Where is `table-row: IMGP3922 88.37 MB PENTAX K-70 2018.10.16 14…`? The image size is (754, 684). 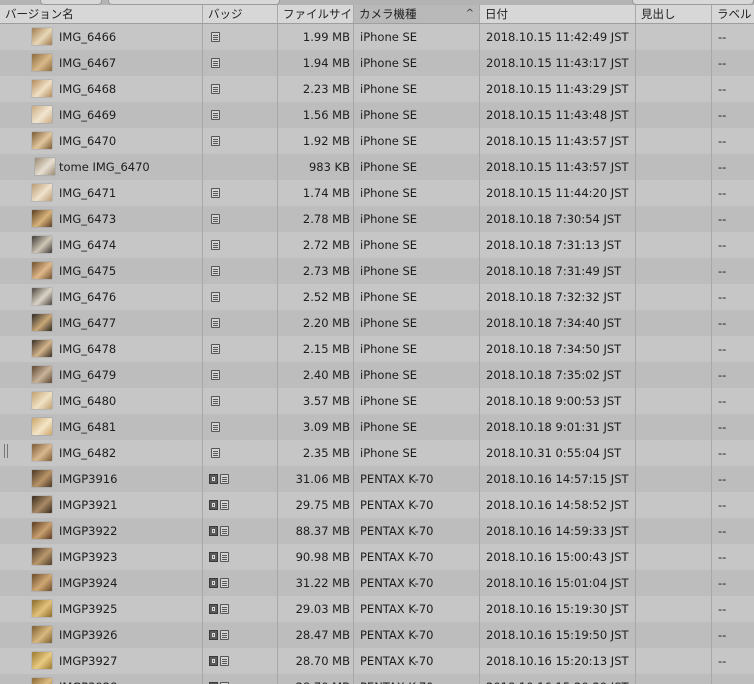
table-row: IMGP3922 88.37 MB PENTAX K-70 2018.10.16 14… is located at coordinates (377, 531).